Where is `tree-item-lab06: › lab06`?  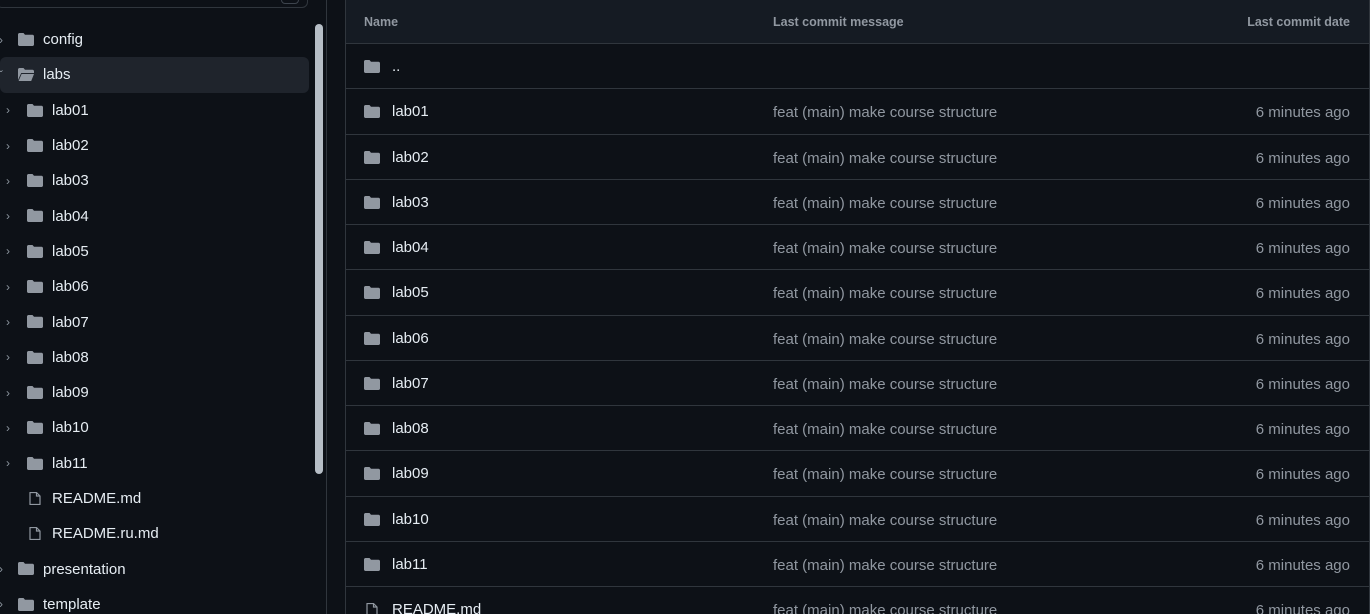 tree-item-lab06: › lab06 is located at coordinates (155, 286).